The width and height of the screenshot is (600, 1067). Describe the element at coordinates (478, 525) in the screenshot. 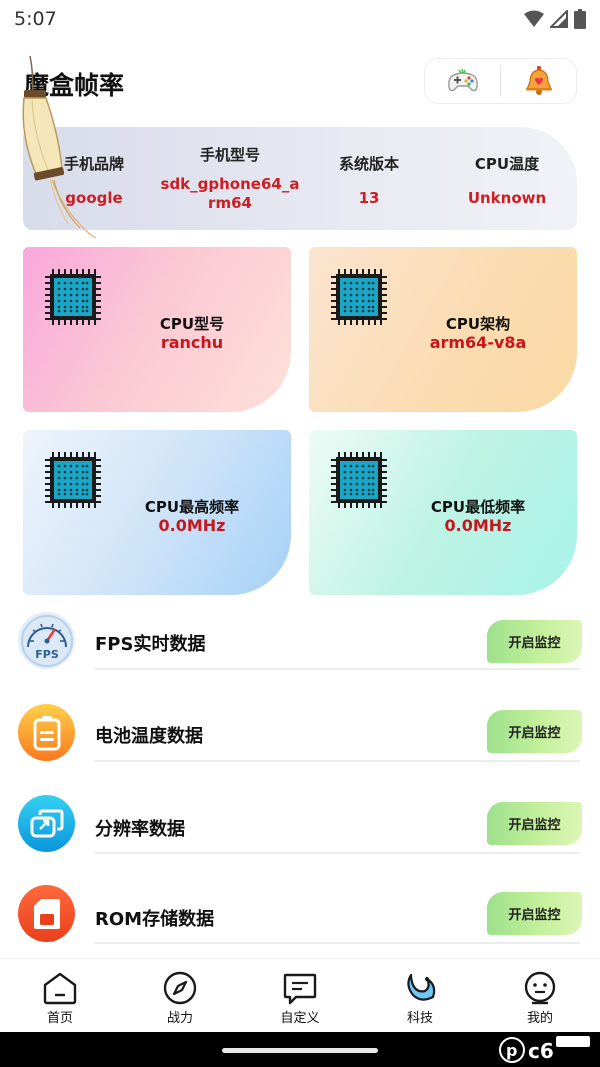

I see `cpu-min-freq-value: 0.0MHz` at that location.